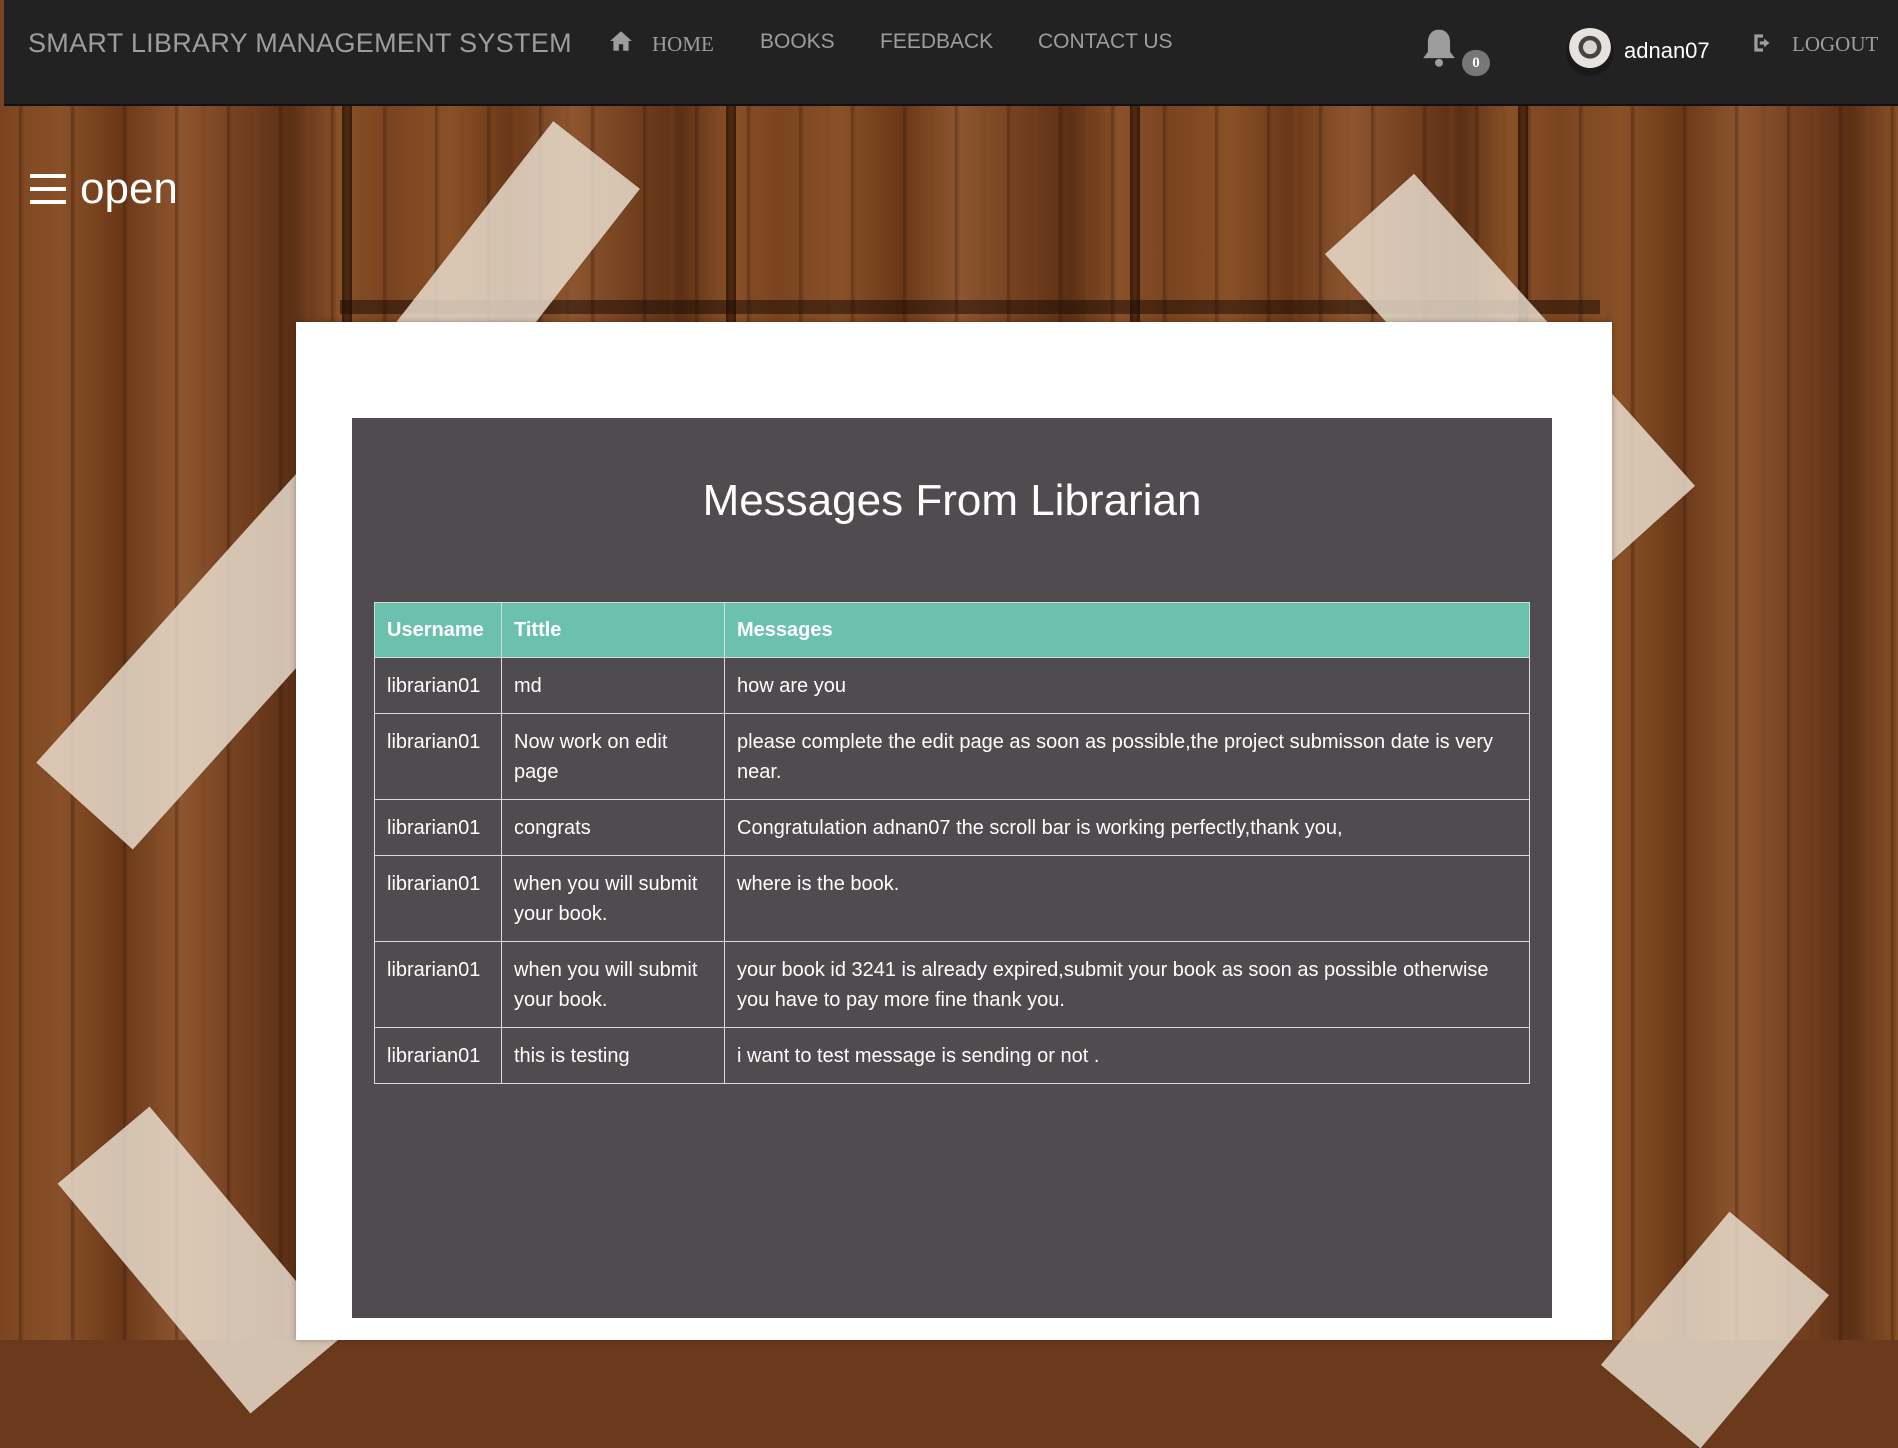  What do you see at coordinates (1127, 630) in the screenshot?
I see `column-header-messages: Messages` at bounding box center [1127, 630].